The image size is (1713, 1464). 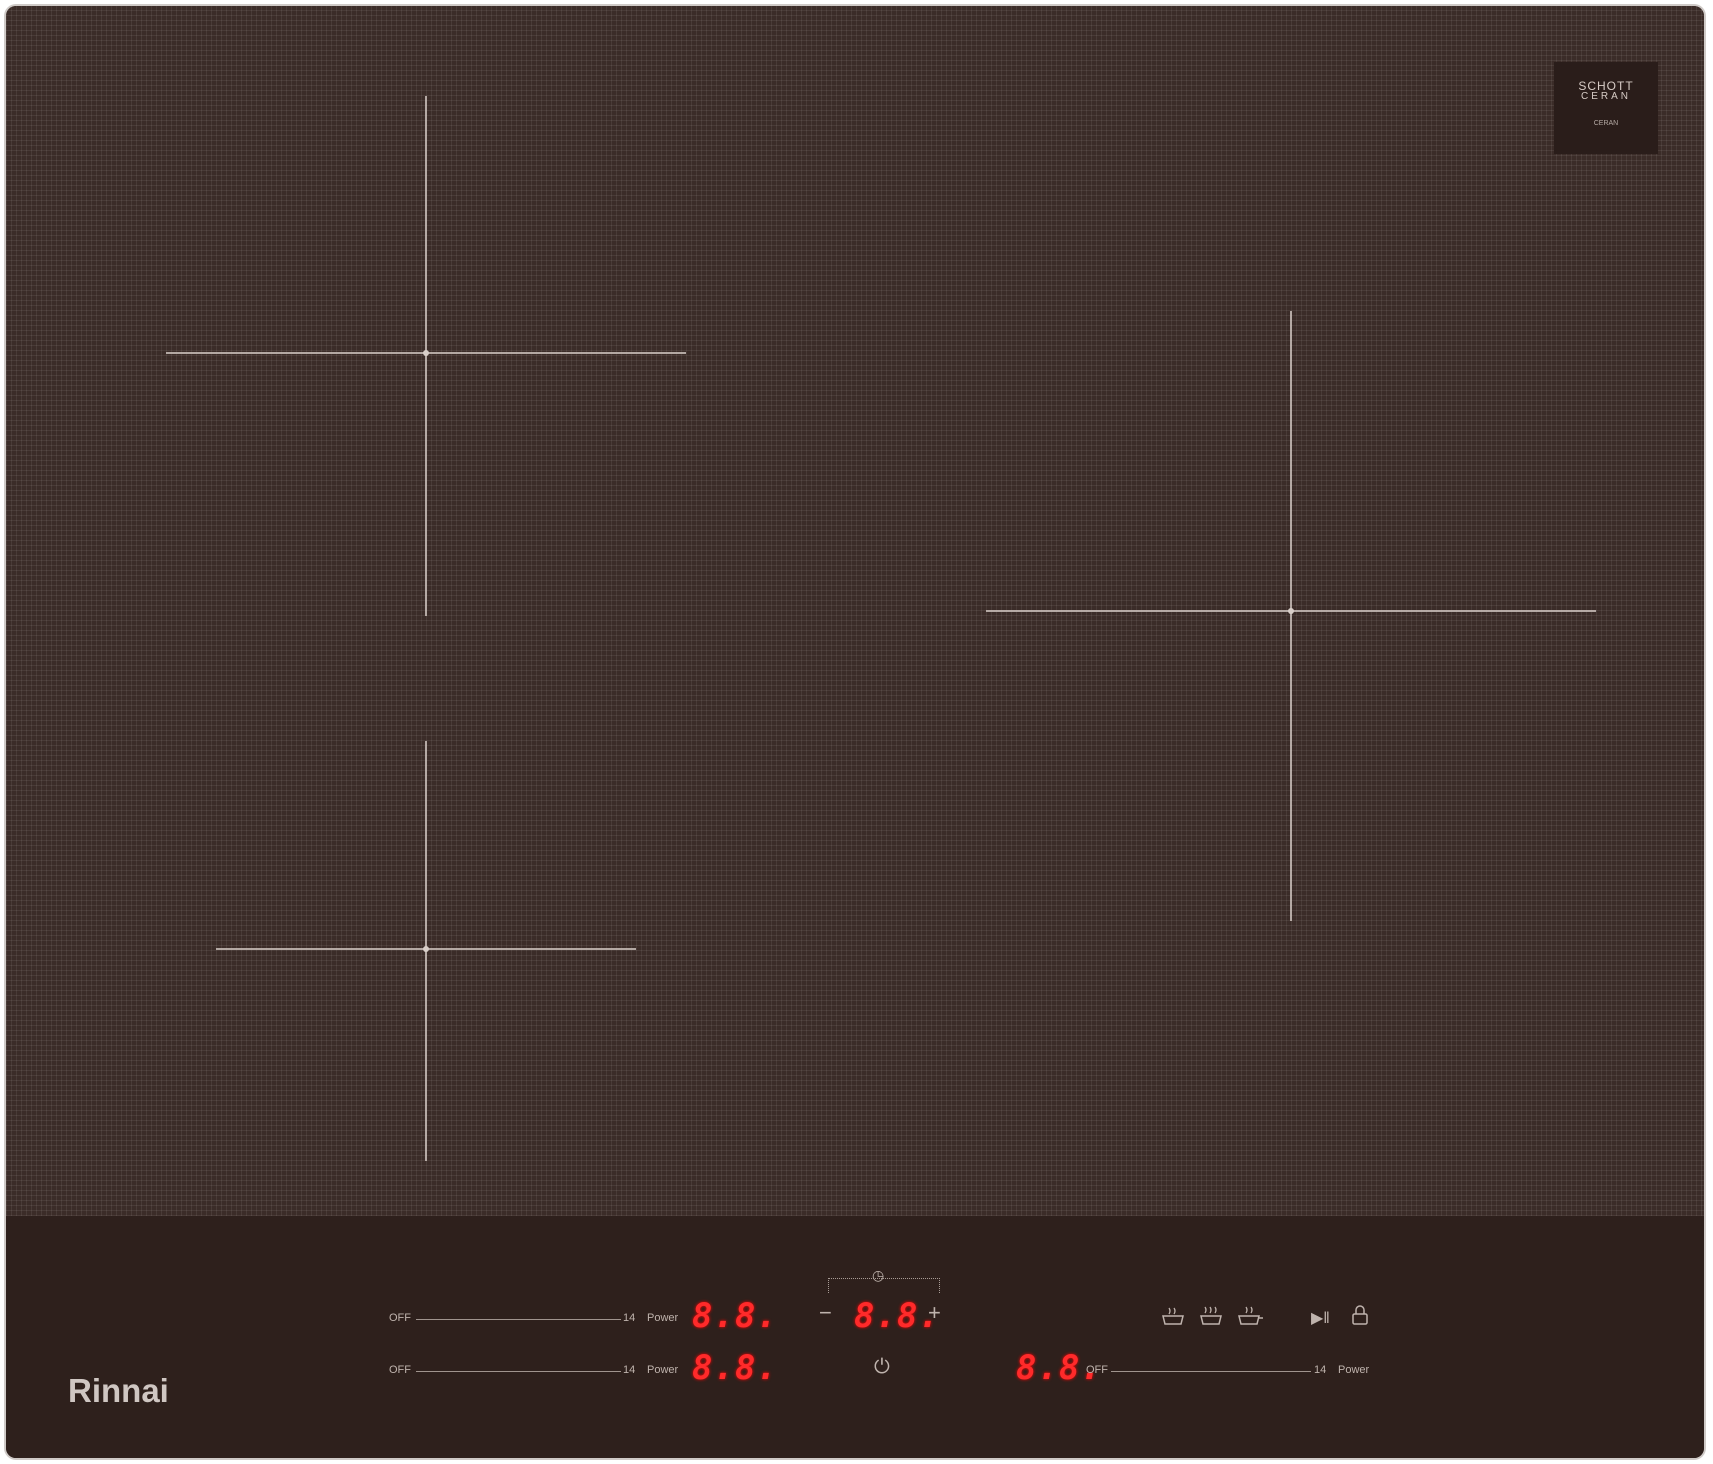 I want to click on zone-center-rear-left, so click(x=426, y=353).